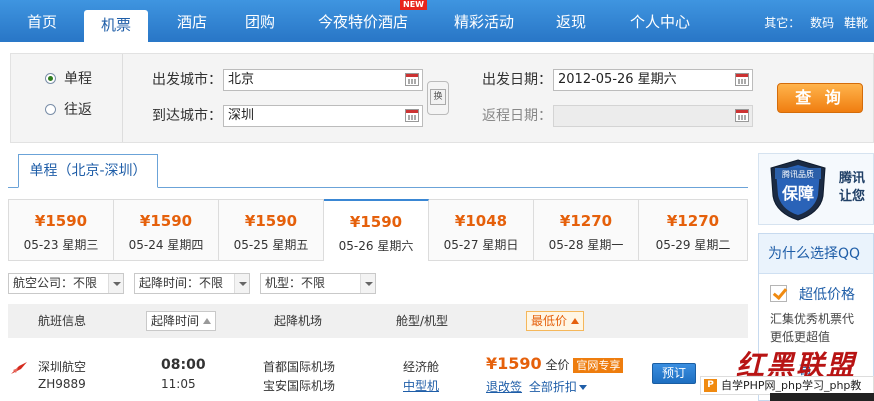 The image size is (874, 401). What do you see at coordinates (241, 79) in the screenshot?
I see `depart-city-value: 北京` at bounding box center [241, 79].